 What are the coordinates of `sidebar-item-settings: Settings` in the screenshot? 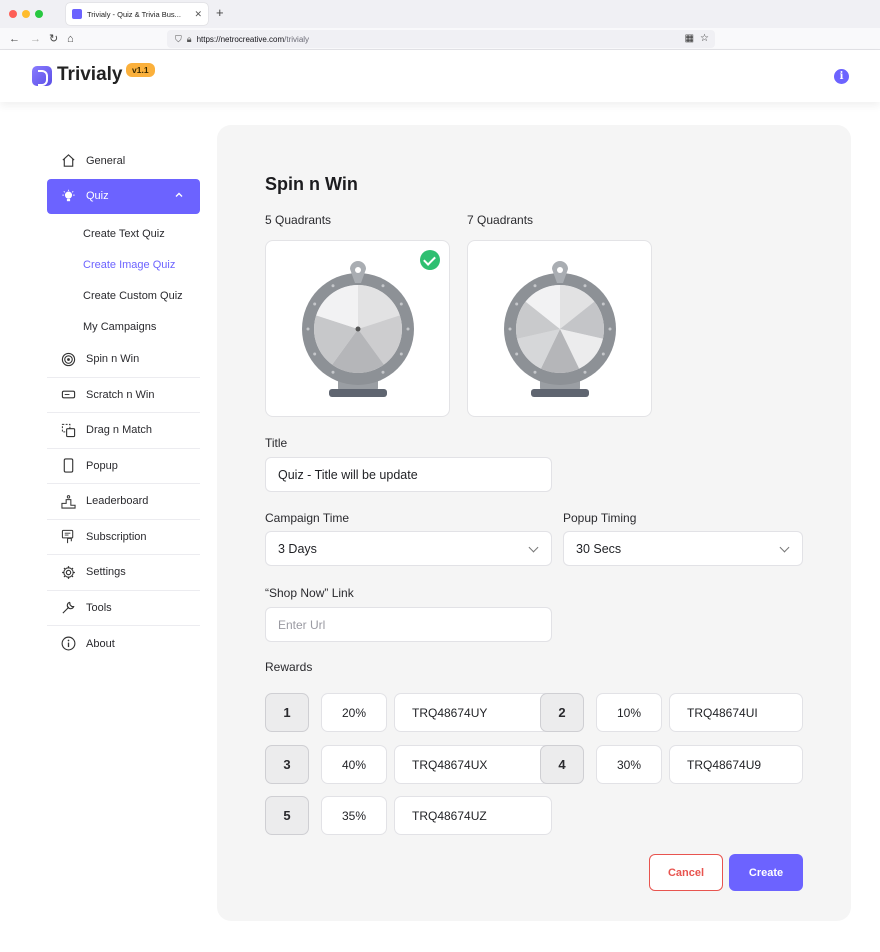 It's located at (123, 573).